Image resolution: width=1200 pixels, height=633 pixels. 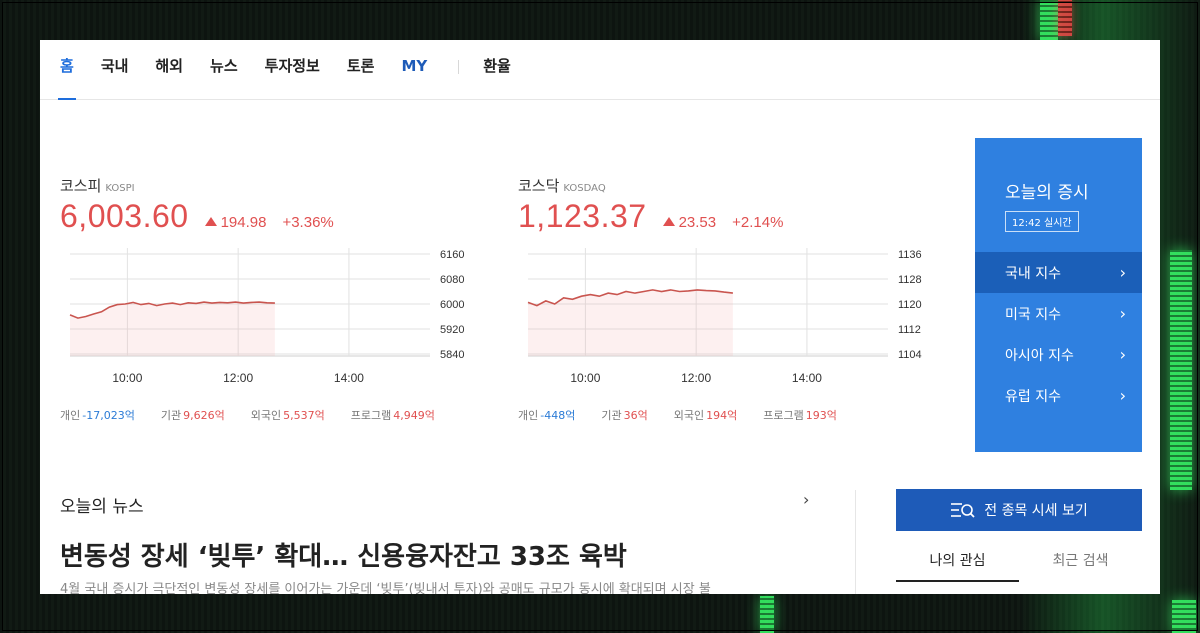 What do you see at coordinates (963, 510) in the screenshot?
I see `list-search-icon` at bounding box center [963, 510].